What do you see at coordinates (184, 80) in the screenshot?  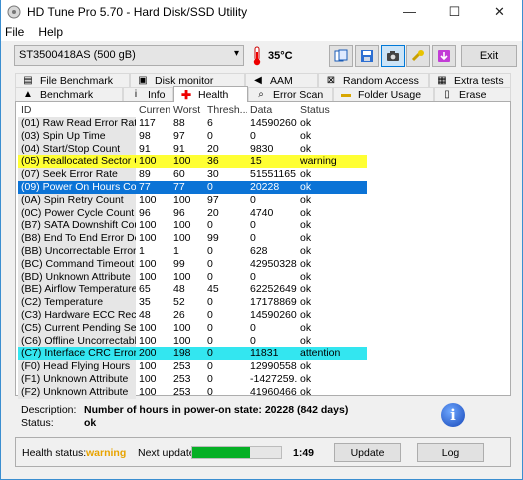 I see `tab-label: Disk monitor` at bounding box center [184, 80].